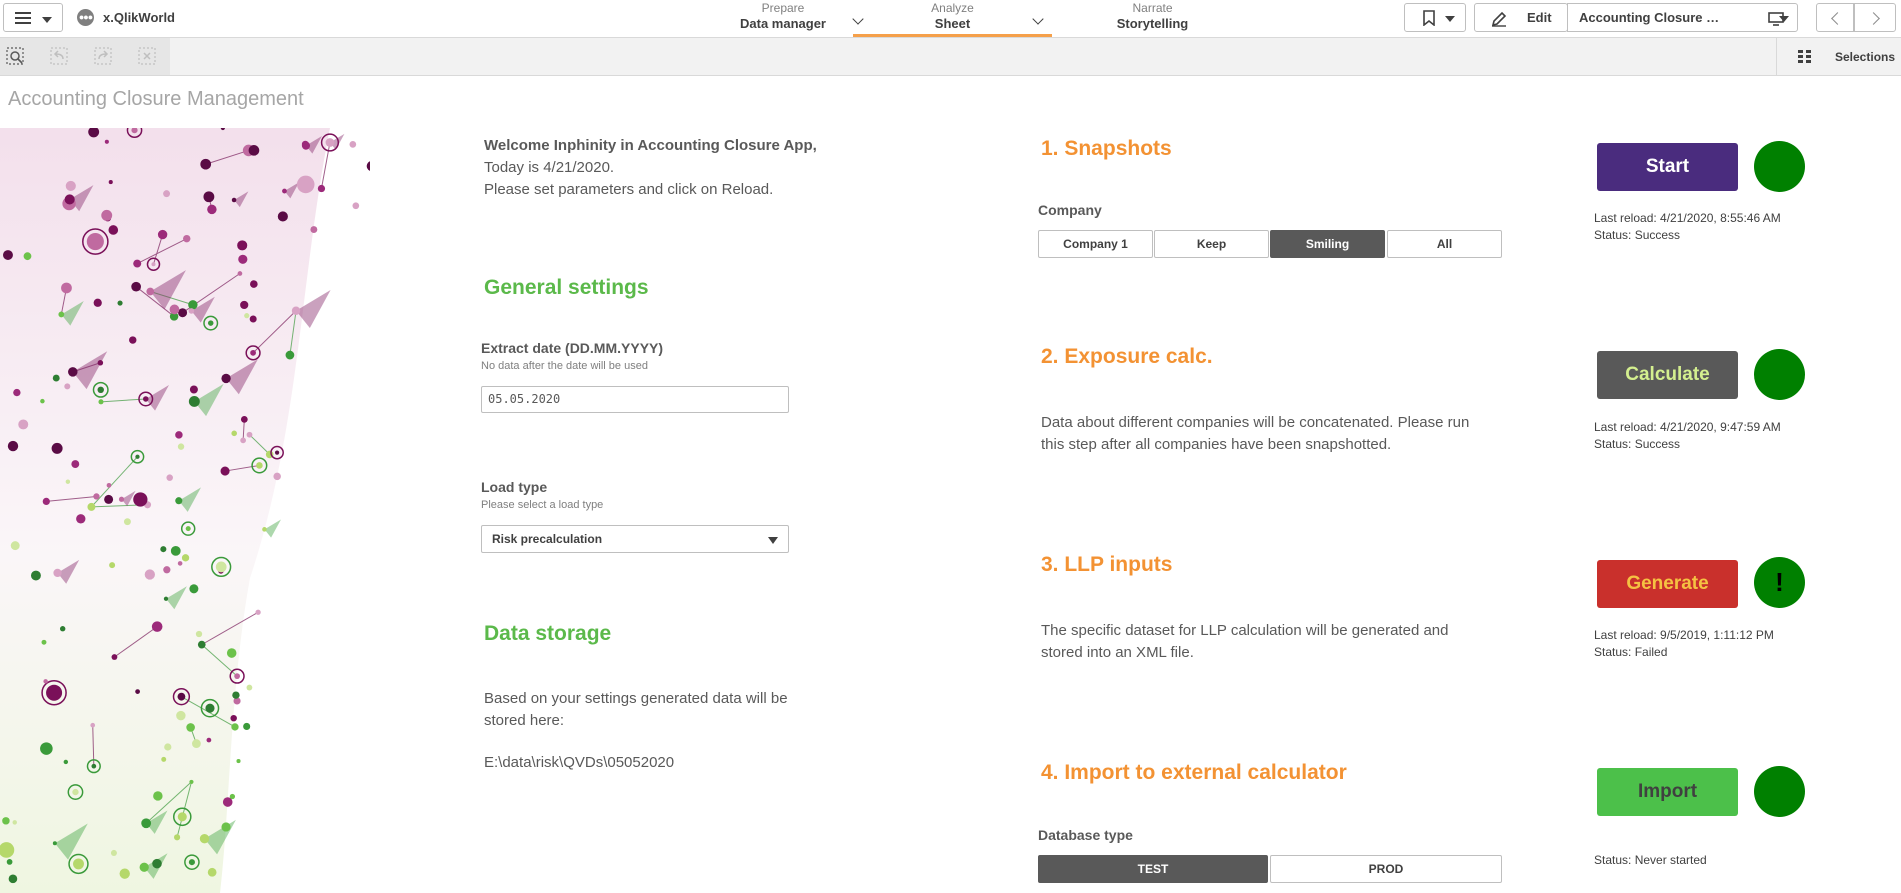 Image resolution: width=1901 pixels, height=893 pixels. I want to click on smart-search-icon, so click(16, 57).